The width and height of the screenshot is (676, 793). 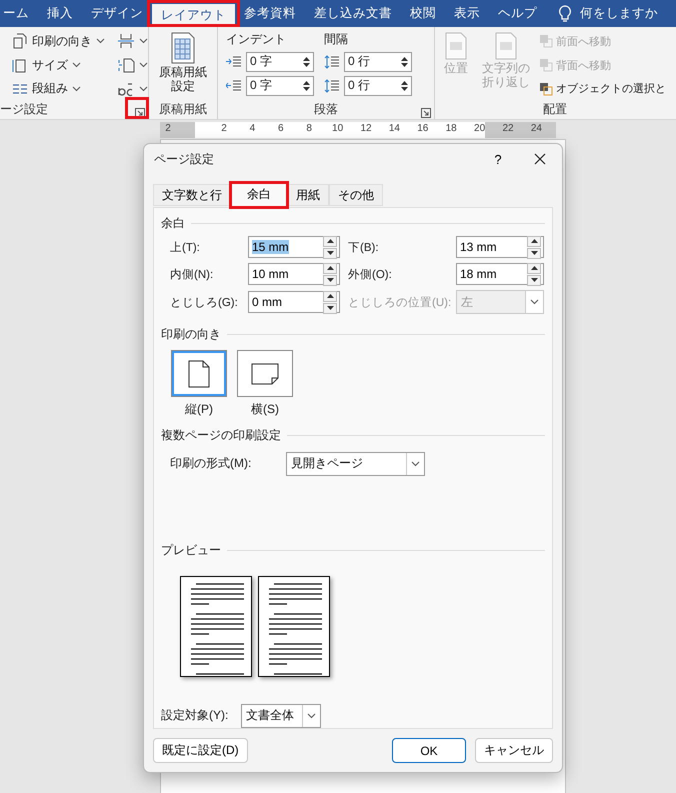 What do you see at coordinates (355, 464) in the screenshot?
I see `print-format-dropdown: 見開きページ` at bounding box center [355, 464].